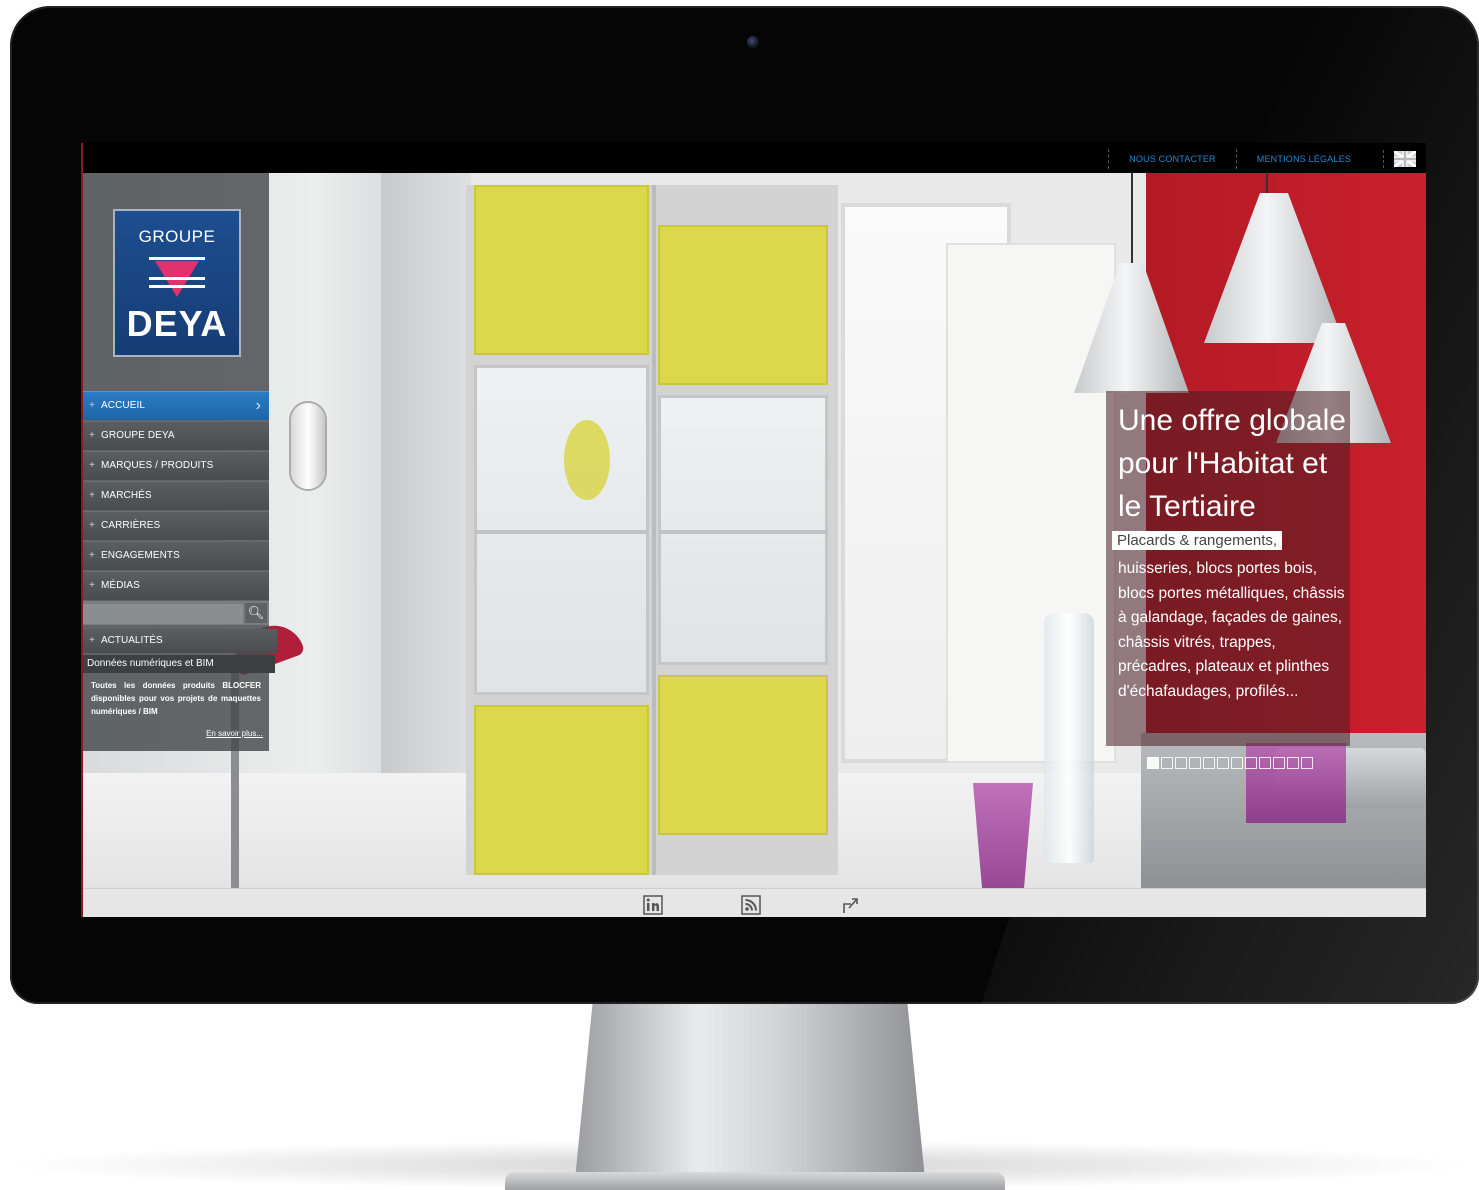 Image resolution: width=1479 pixels, height=1190 pixels. Describe the element at coordinates (258, 405) in the screenshot. I see `chevron-right-icon: ›` at that location.